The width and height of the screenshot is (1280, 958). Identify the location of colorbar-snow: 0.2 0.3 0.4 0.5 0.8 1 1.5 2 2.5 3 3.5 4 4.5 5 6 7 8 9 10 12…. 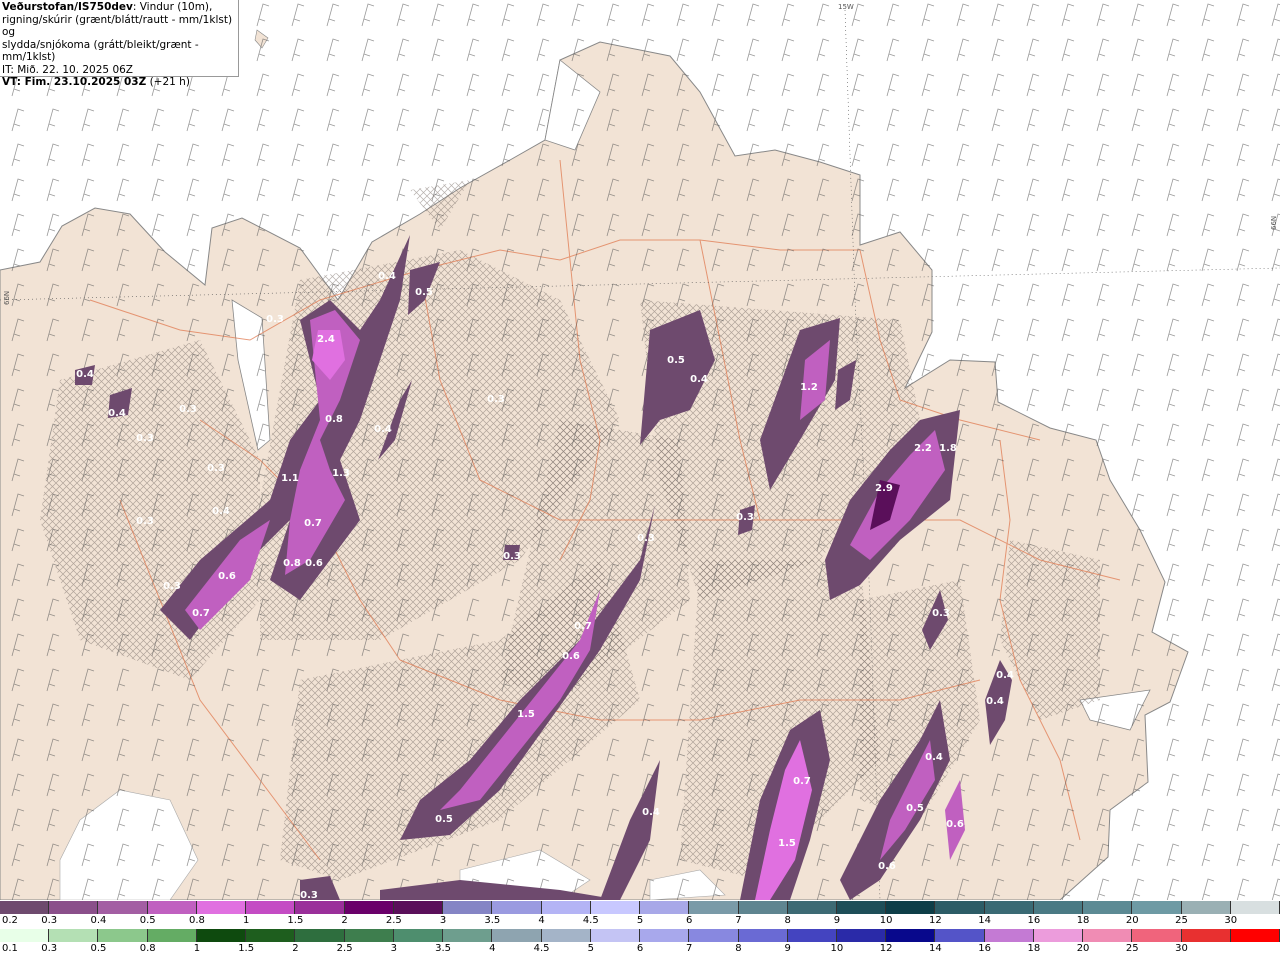
(640, 915).